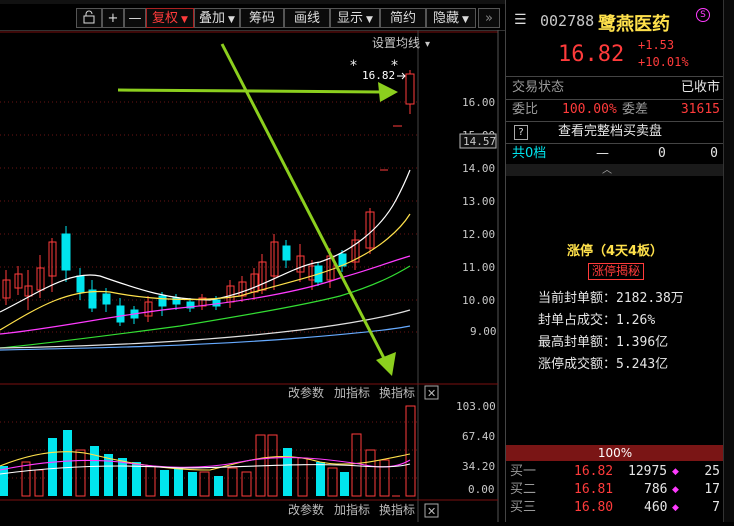 Image resolution: width=734 pixels, height=526 pixels. Describe the element at coordinates (401, 76) in the screenshot. I see `arrow-right-icon` at that location.